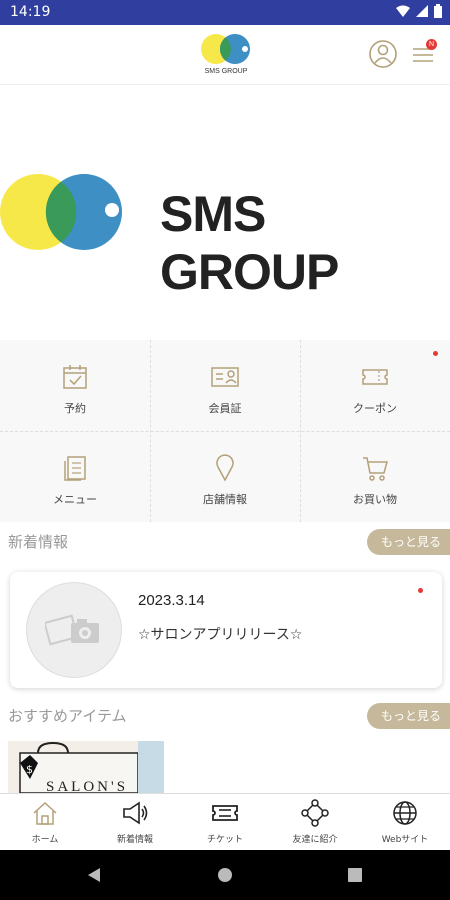  I want to click on grid-item-store-info: 店舗情報, so click(225, 476).